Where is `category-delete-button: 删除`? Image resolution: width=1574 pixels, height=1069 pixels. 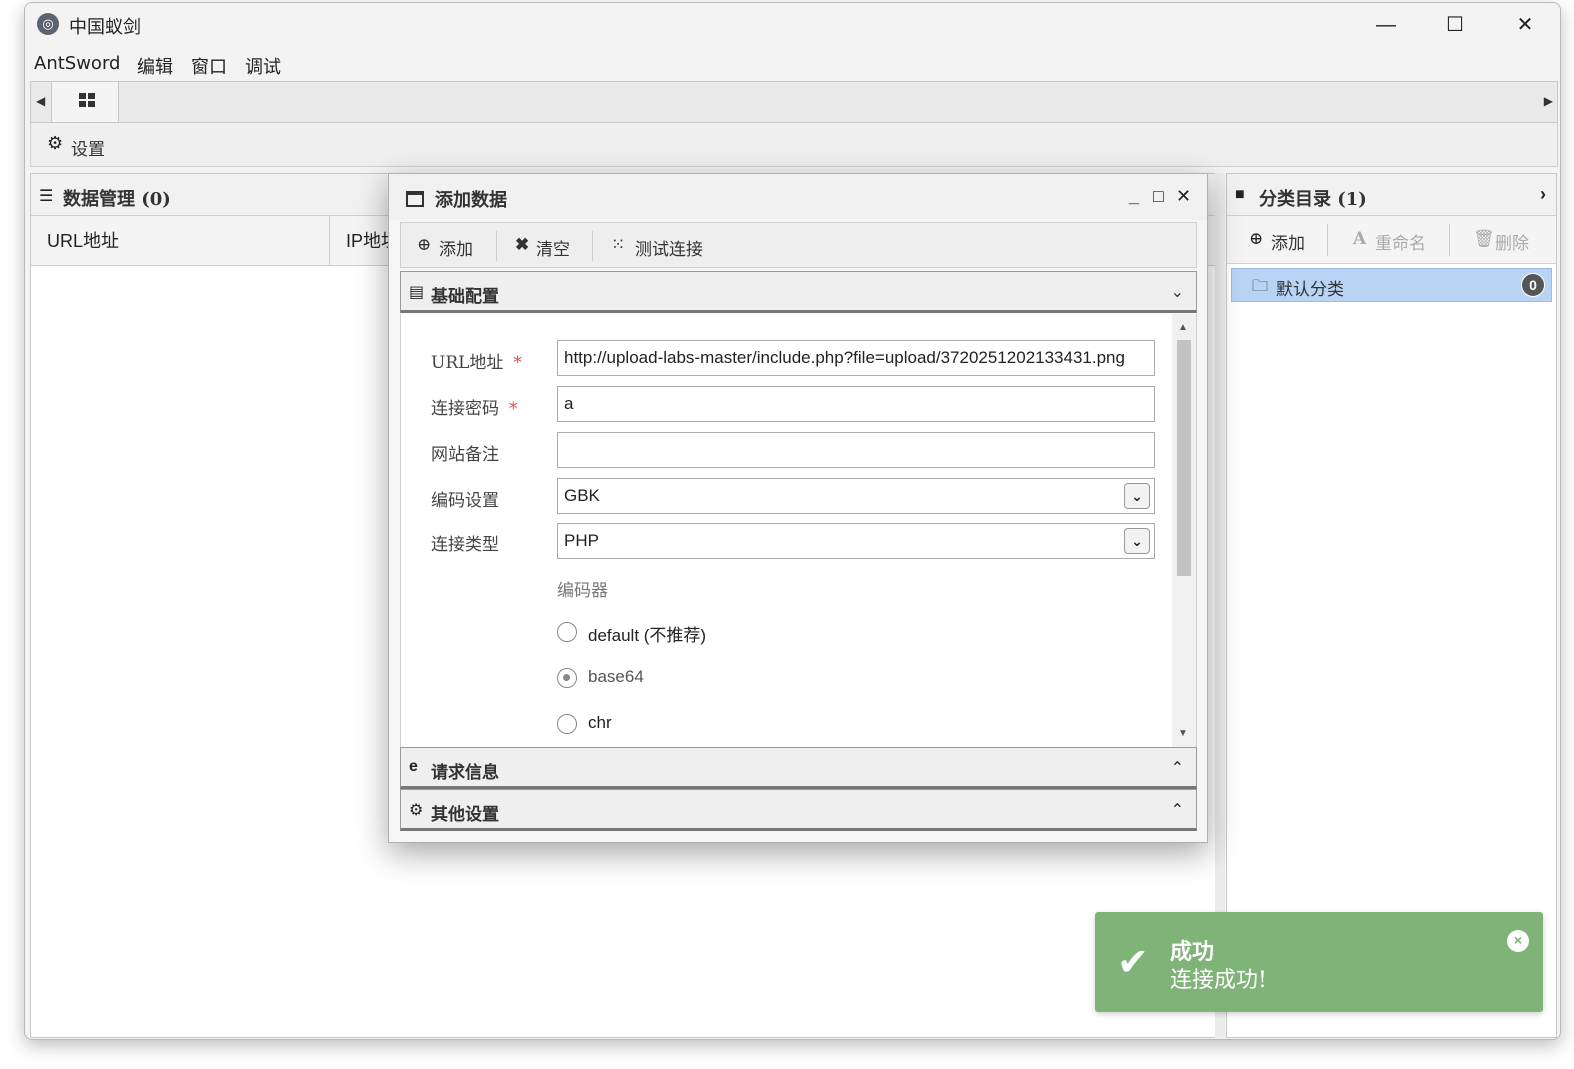 category-delete-button: 删除 is located at coordinates (1512, 241).